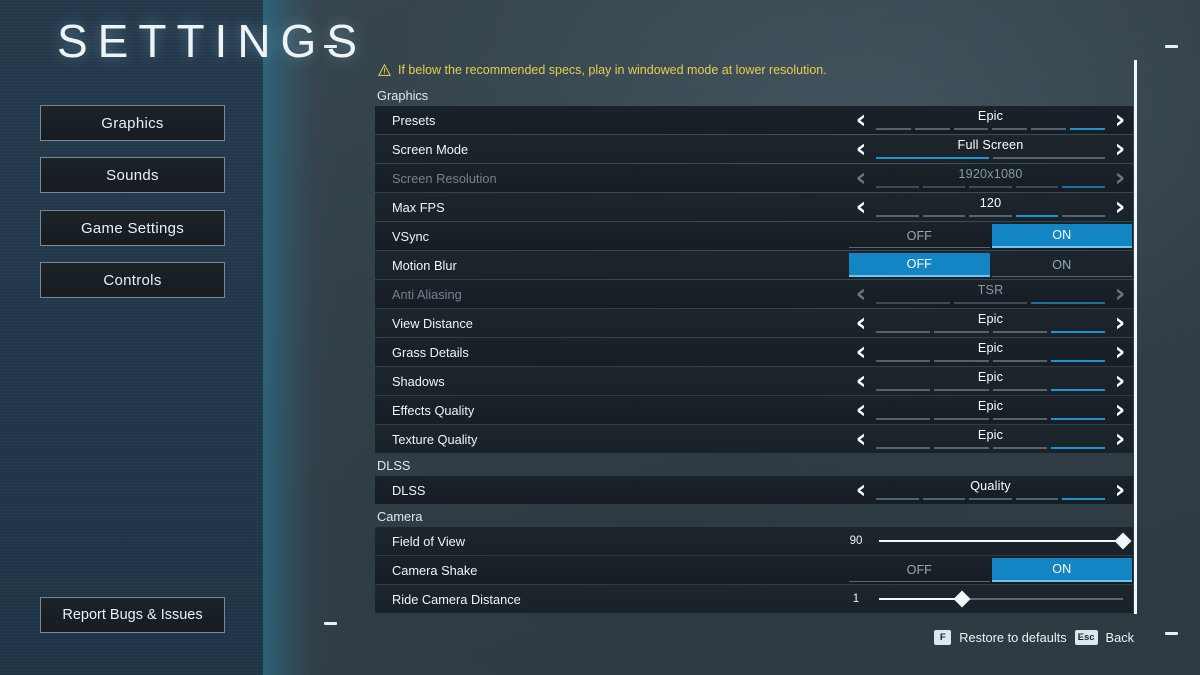  I want to click on setting-label: View Distance, so click(432, 323).